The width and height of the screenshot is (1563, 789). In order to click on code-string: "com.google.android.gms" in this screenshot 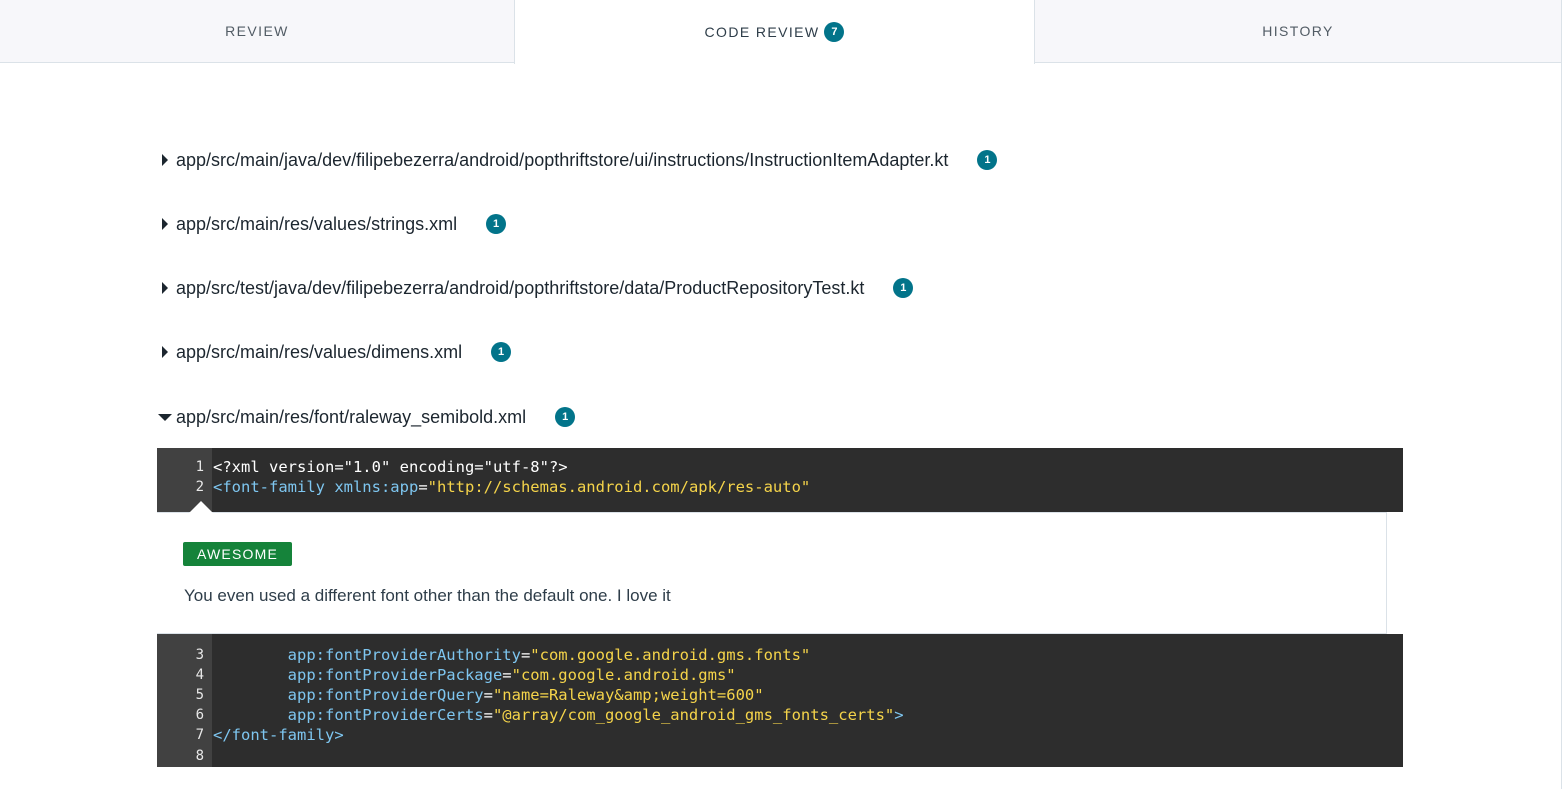, I will do `click(623, 675)`.